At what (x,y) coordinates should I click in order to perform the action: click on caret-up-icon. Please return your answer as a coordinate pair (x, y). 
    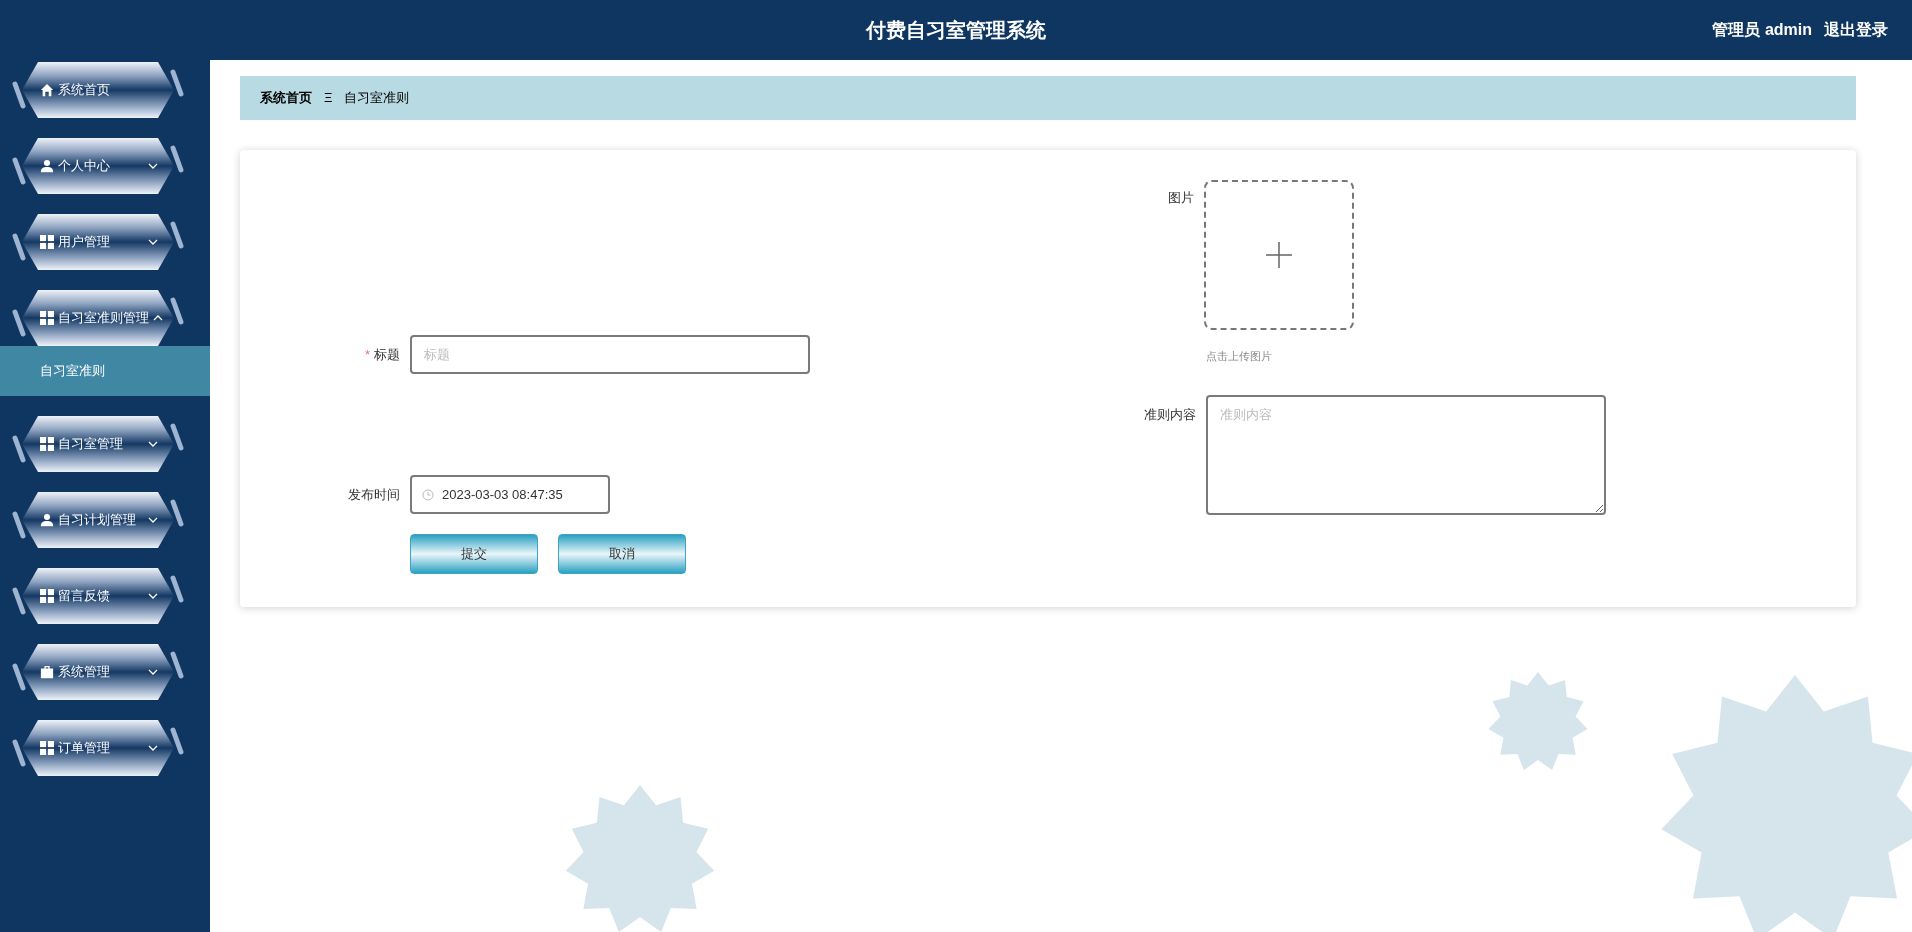
    Looking at the image, I should click on (158, 318).